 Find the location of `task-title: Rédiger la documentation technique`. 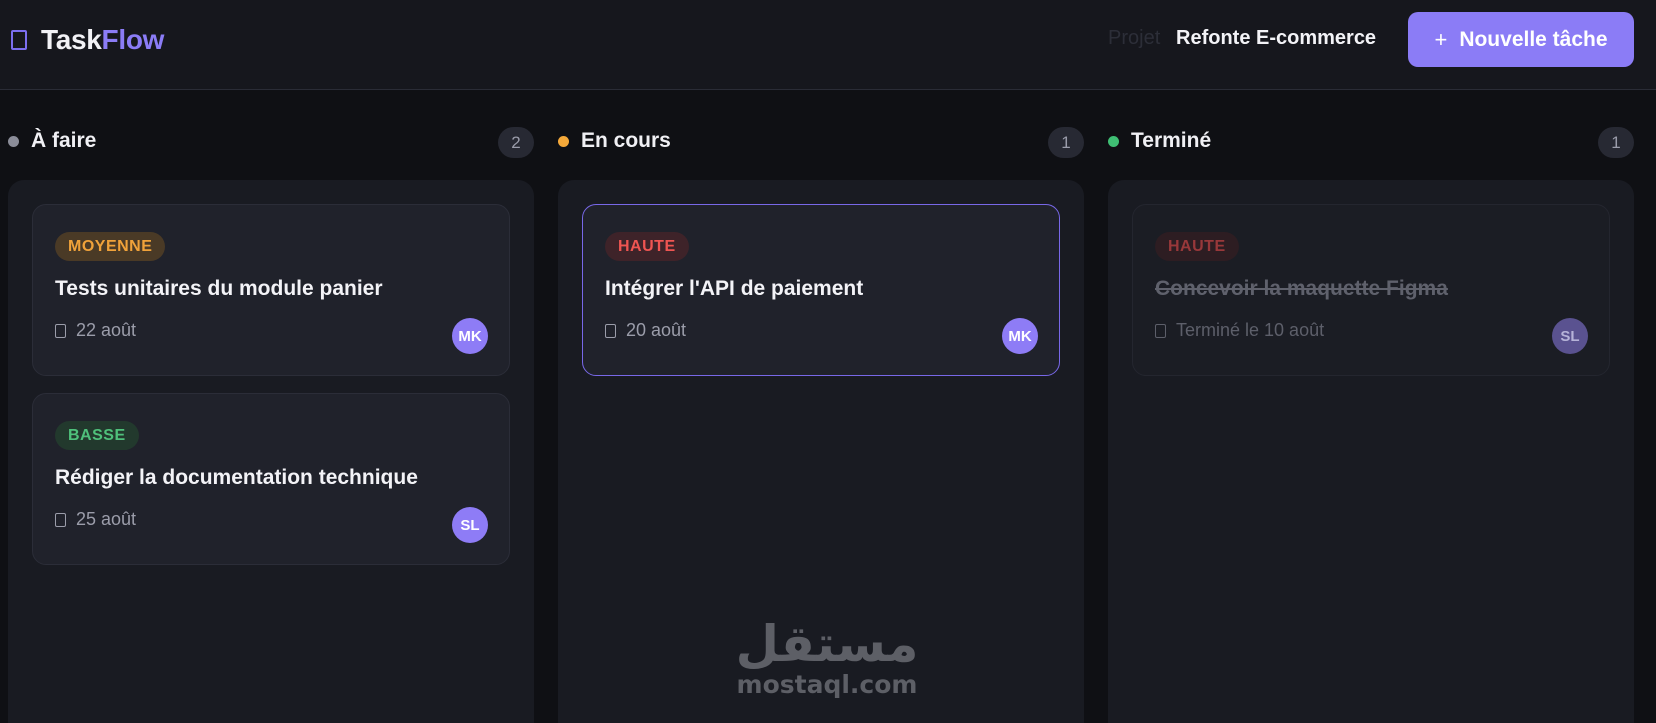

task-title: Rédiger la documentation technique is located at coordinates (236, 477).